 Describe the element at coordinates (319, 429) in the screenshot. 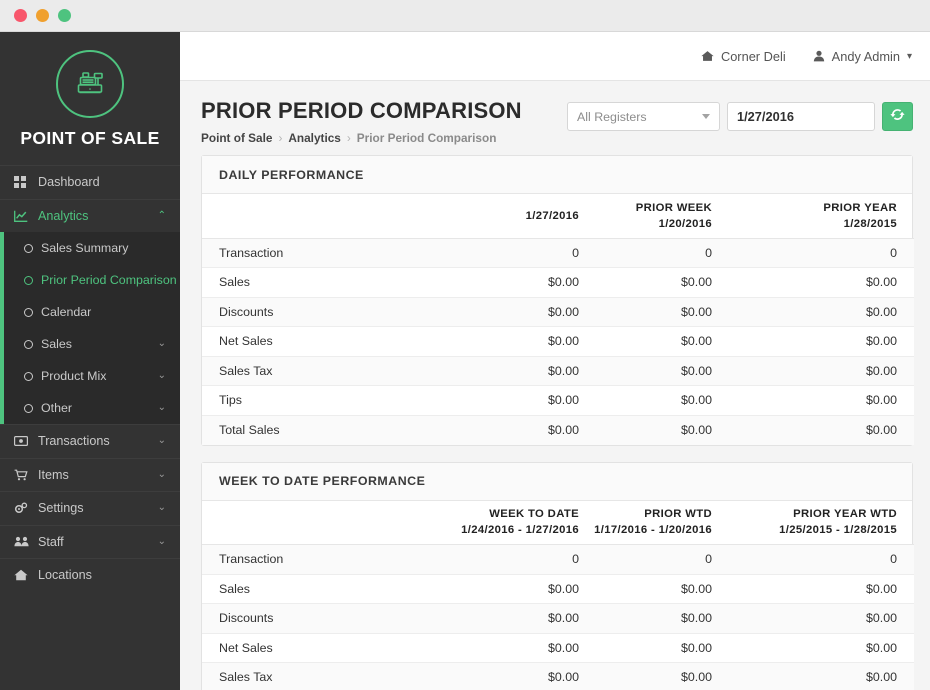

I see `row-label: Total Sales` at that location.